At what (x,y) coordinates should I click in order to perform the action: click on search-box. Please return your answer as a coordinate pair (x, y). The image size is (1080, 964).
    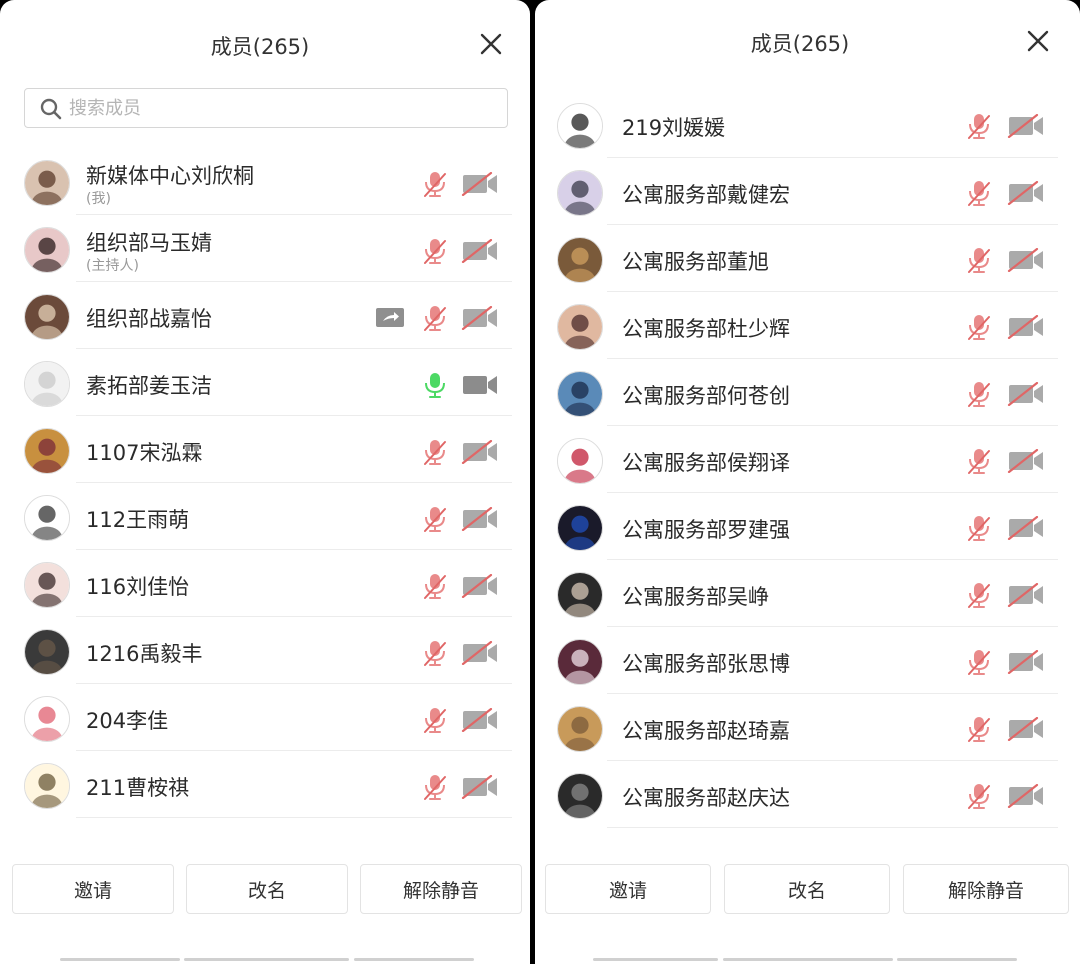
    Looking at the image, I should click on (266, 108).